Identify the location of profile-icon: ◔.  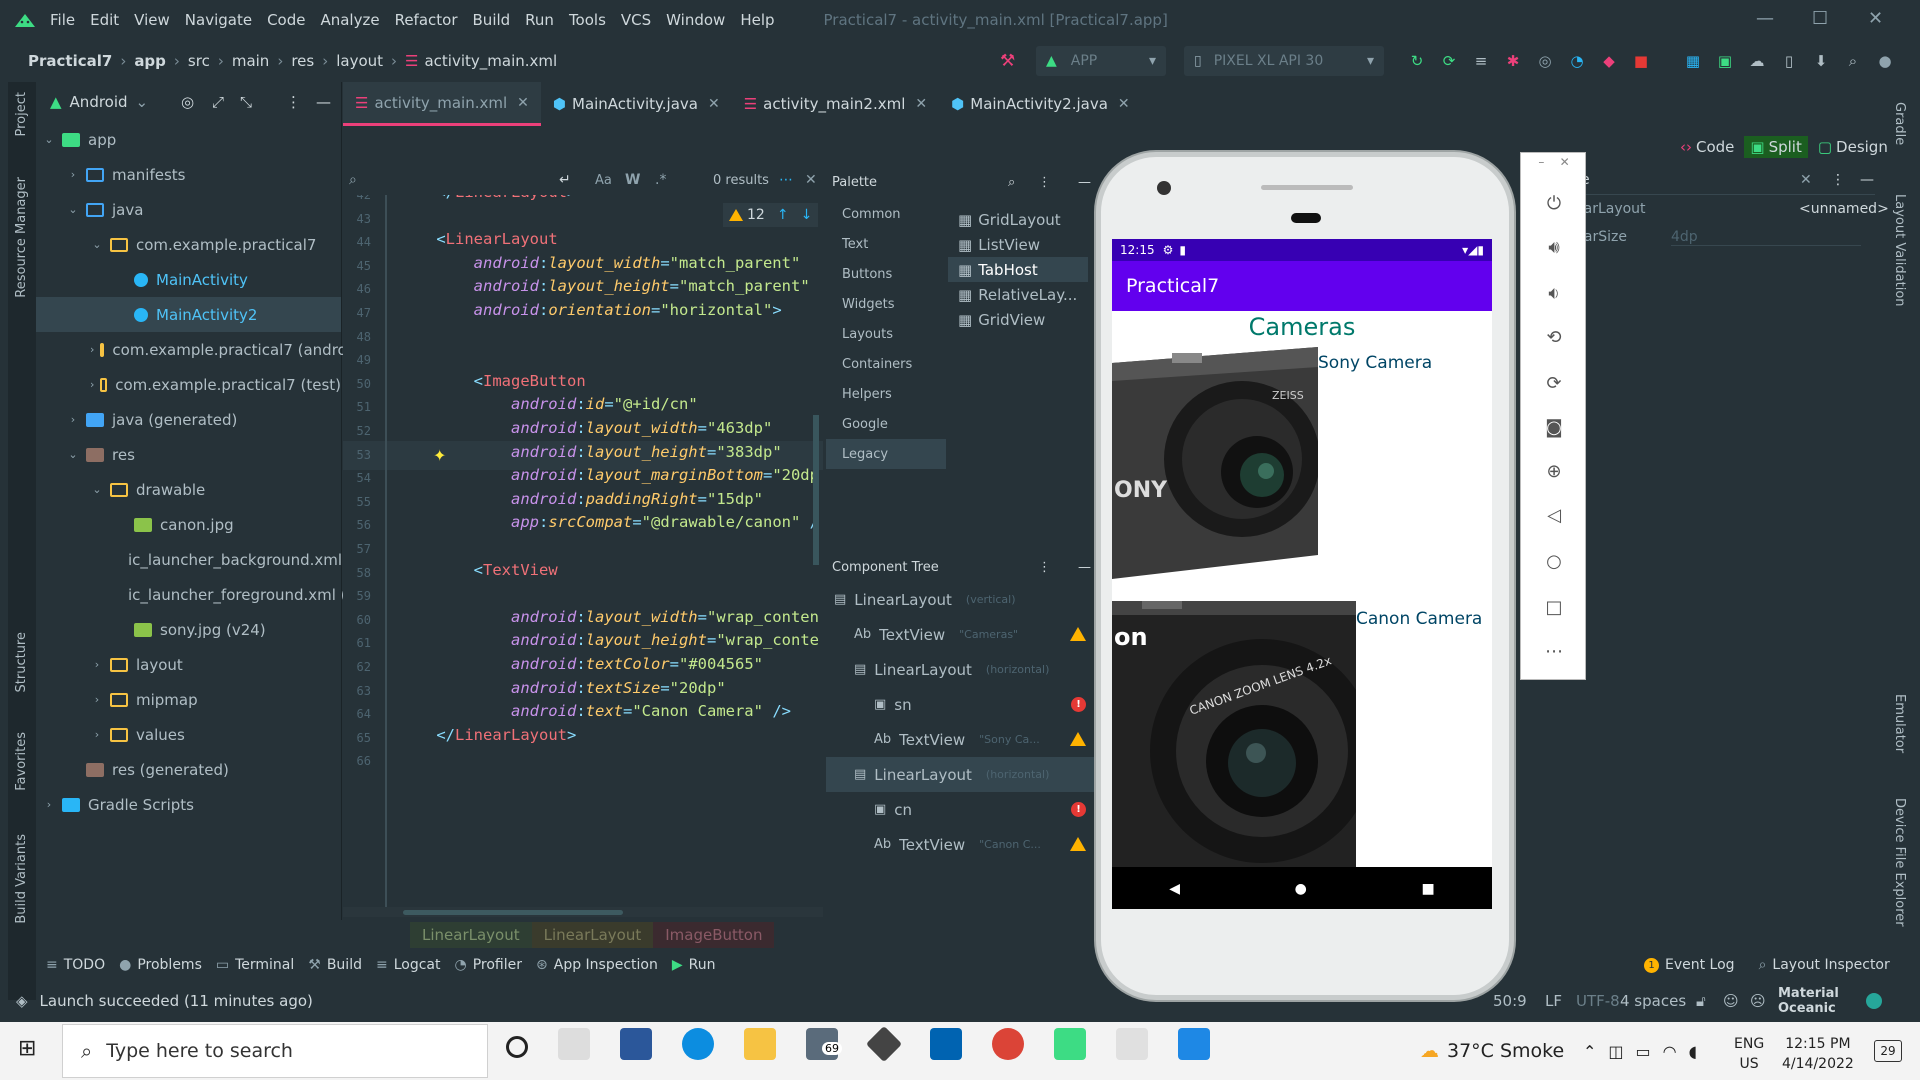
(1577, 61).